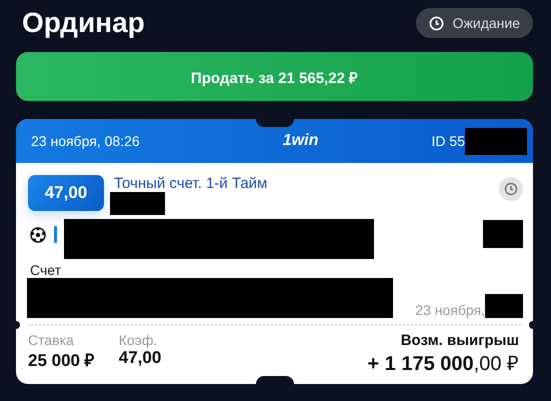 This screenshot has height=401, width=551. I want to click on win-amount: + 1 175 000,00 ₽, so click(443, 364).